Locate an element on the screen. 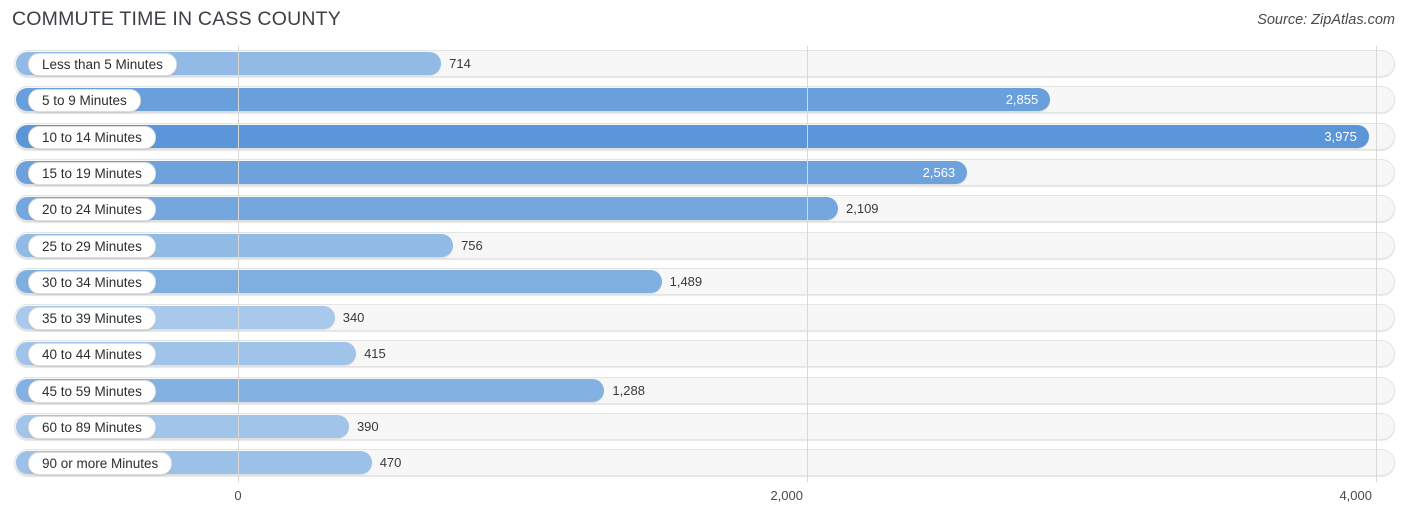  bar-row: 415 40 to 44 Minutes is located at coordinates (704, 354).